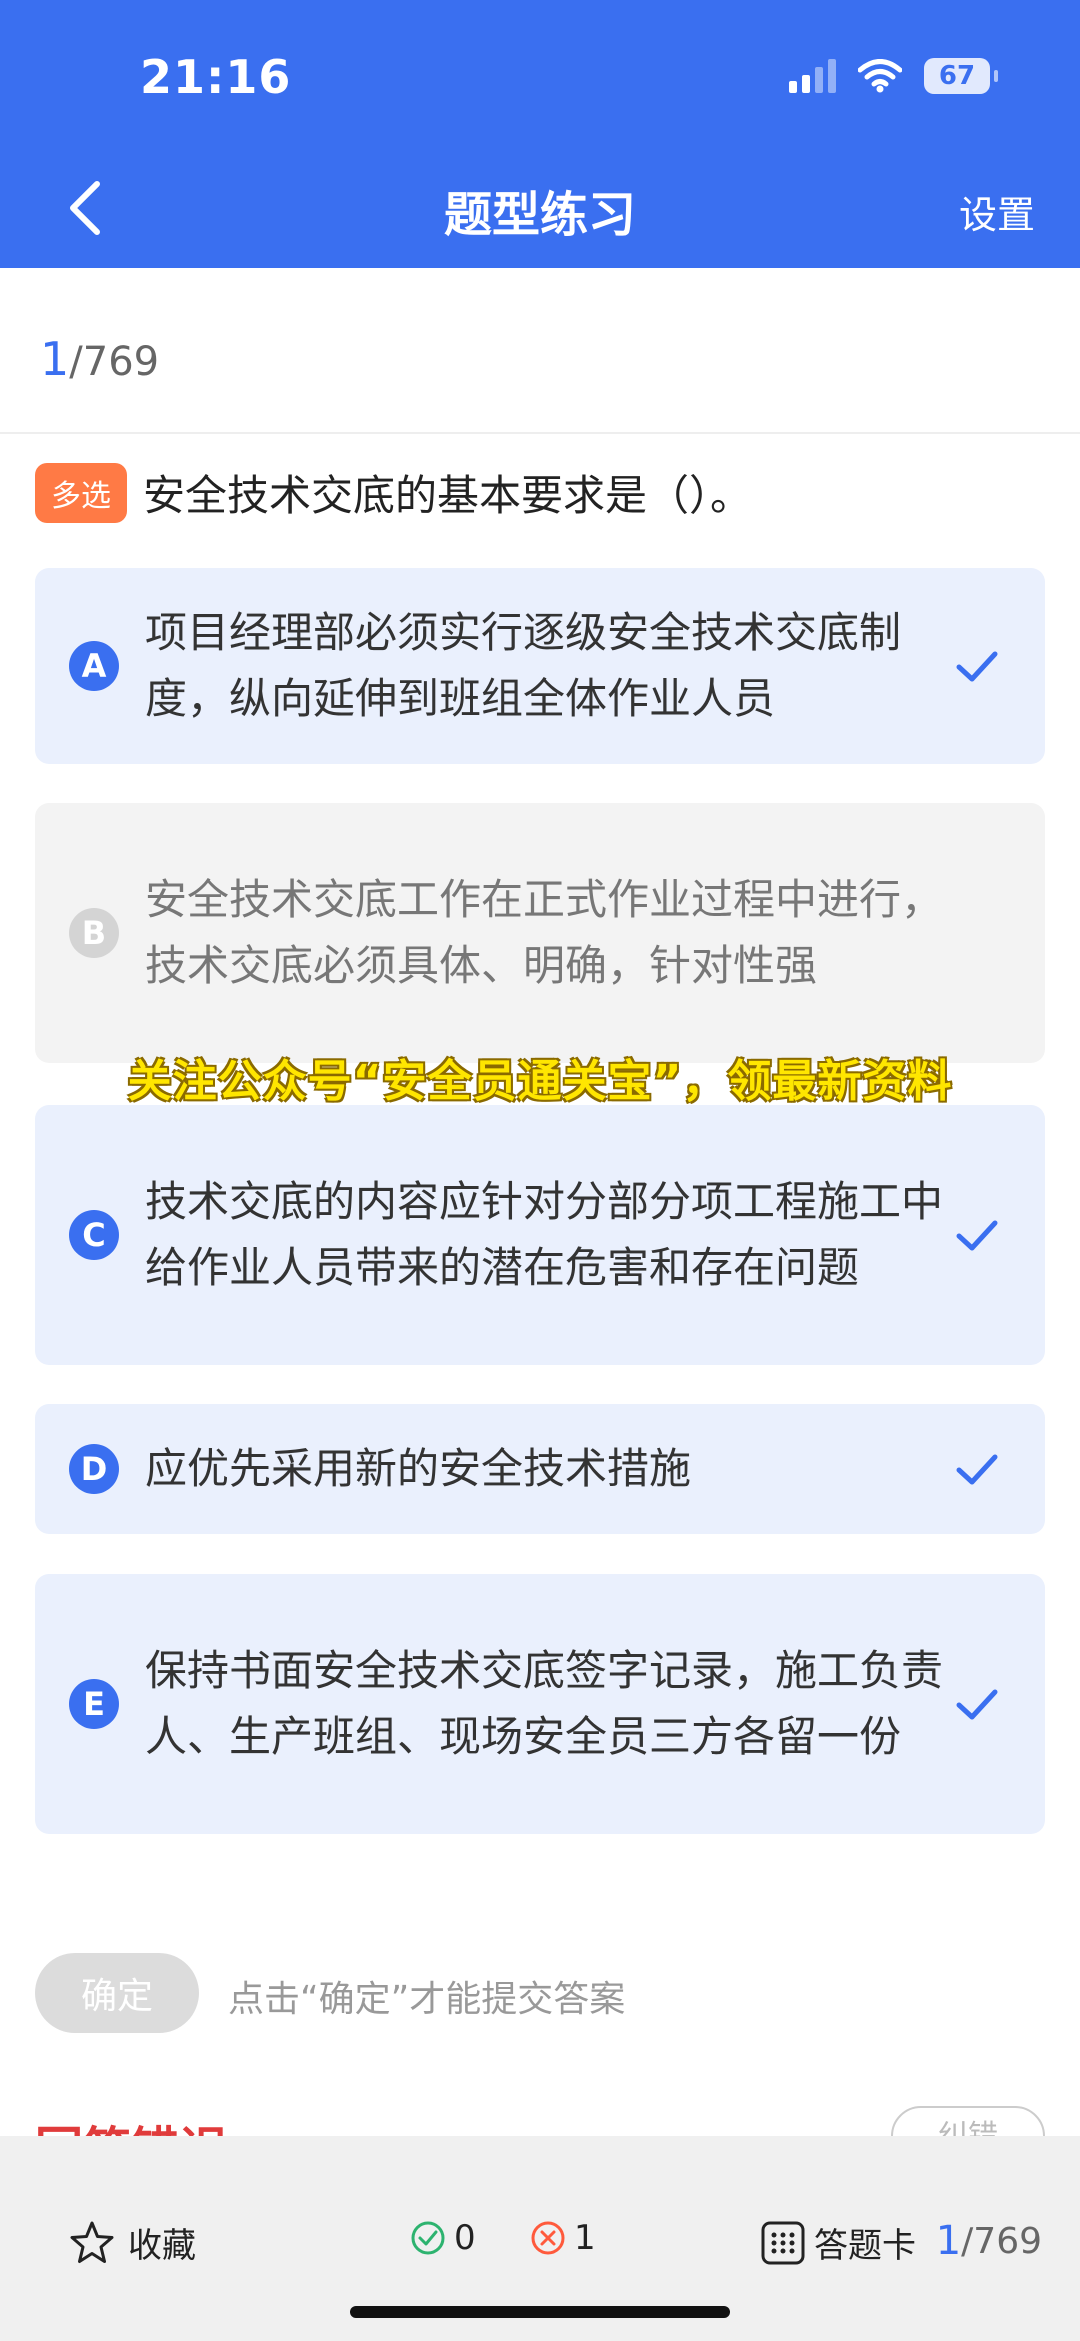 The height and width of the screenshot is (2341, 1080). Describe the element at coordinates (162, 2246) in the screenshot. I see `favorite-label: 收藏` at that location.